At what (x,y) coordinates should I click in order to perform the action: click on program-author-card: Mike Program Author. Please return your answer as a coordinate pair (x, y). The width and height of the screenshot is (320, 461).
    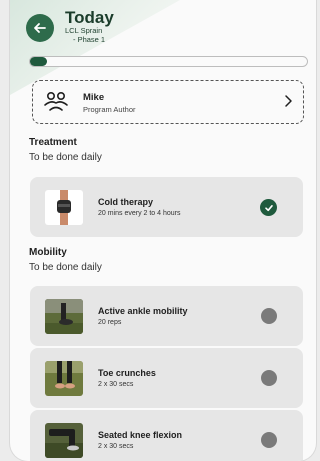
    Looking at the image, I should click on (168, 102).